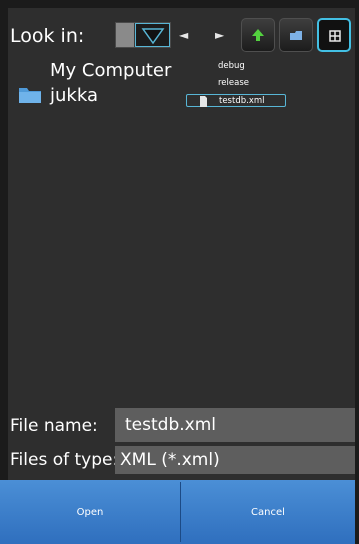  I want to click on action-bar: Open Cancel, so click(177, 512).